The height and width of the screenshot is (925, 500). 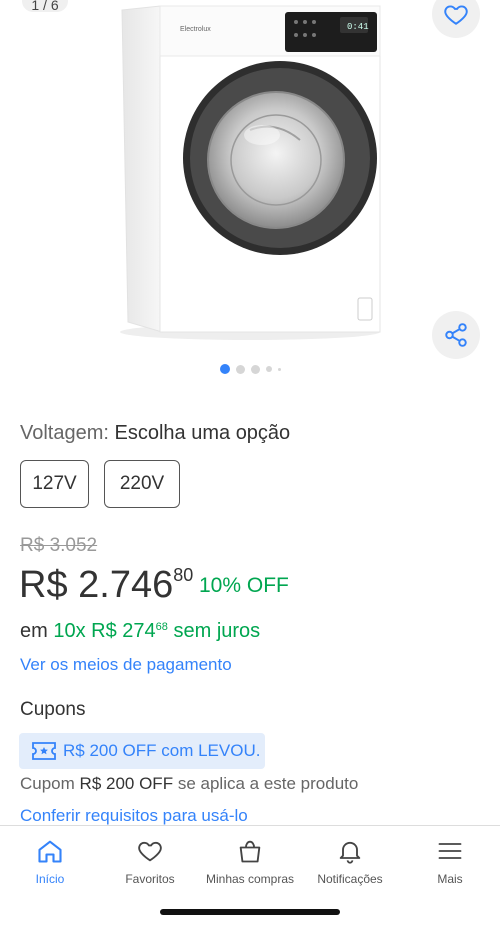 I want to click on nav-item-label: Notificações, so click(x=350, y=879).